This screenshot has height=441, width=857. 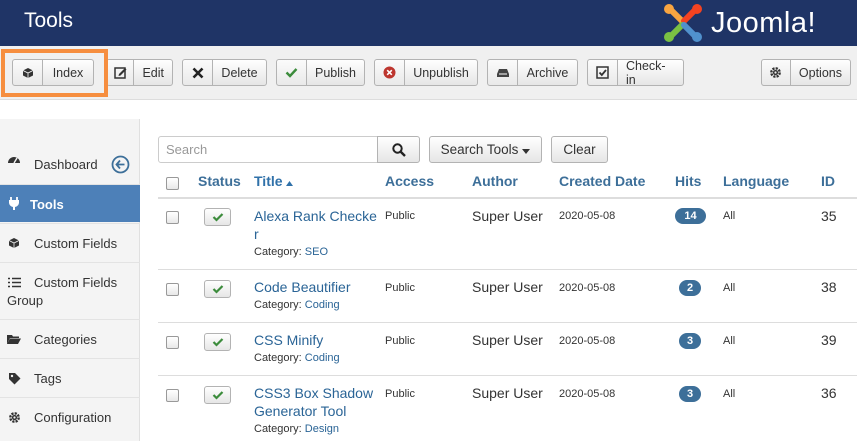 I want to click on hits-badge: 2, so click(x=690, y=288).